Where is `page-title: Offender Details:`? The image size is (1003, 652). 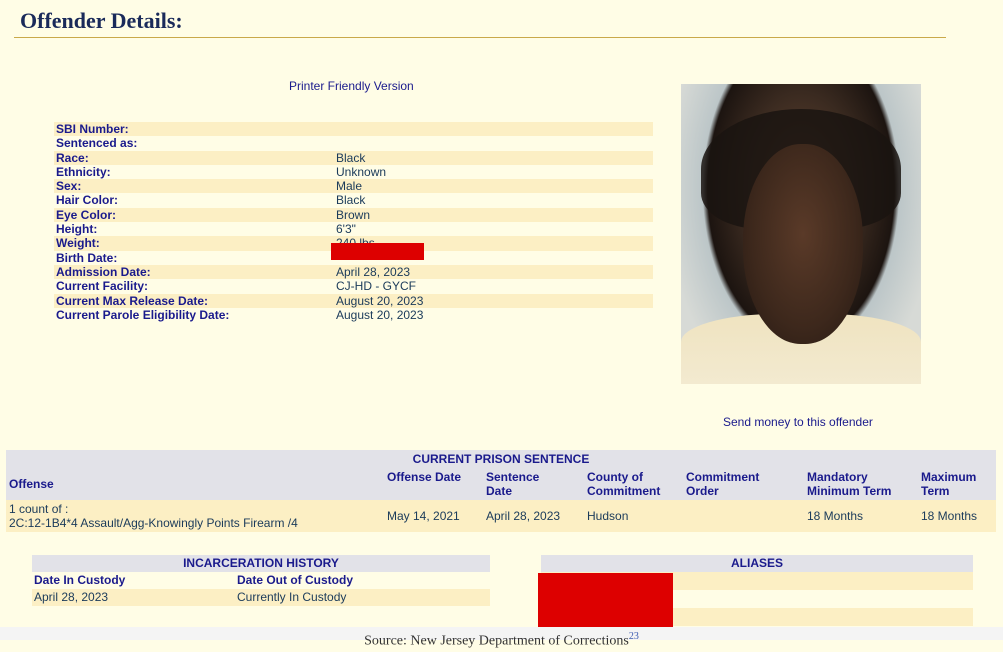
page-title: Offender Details: is located at coordinates (101, 20).